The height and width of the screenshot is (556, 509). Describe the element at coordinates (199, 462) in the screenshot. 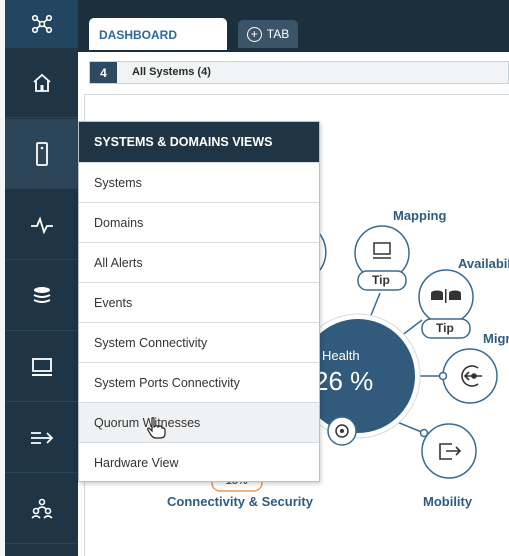

I see `menu-item-hardware-view: Hardware View` at that location.